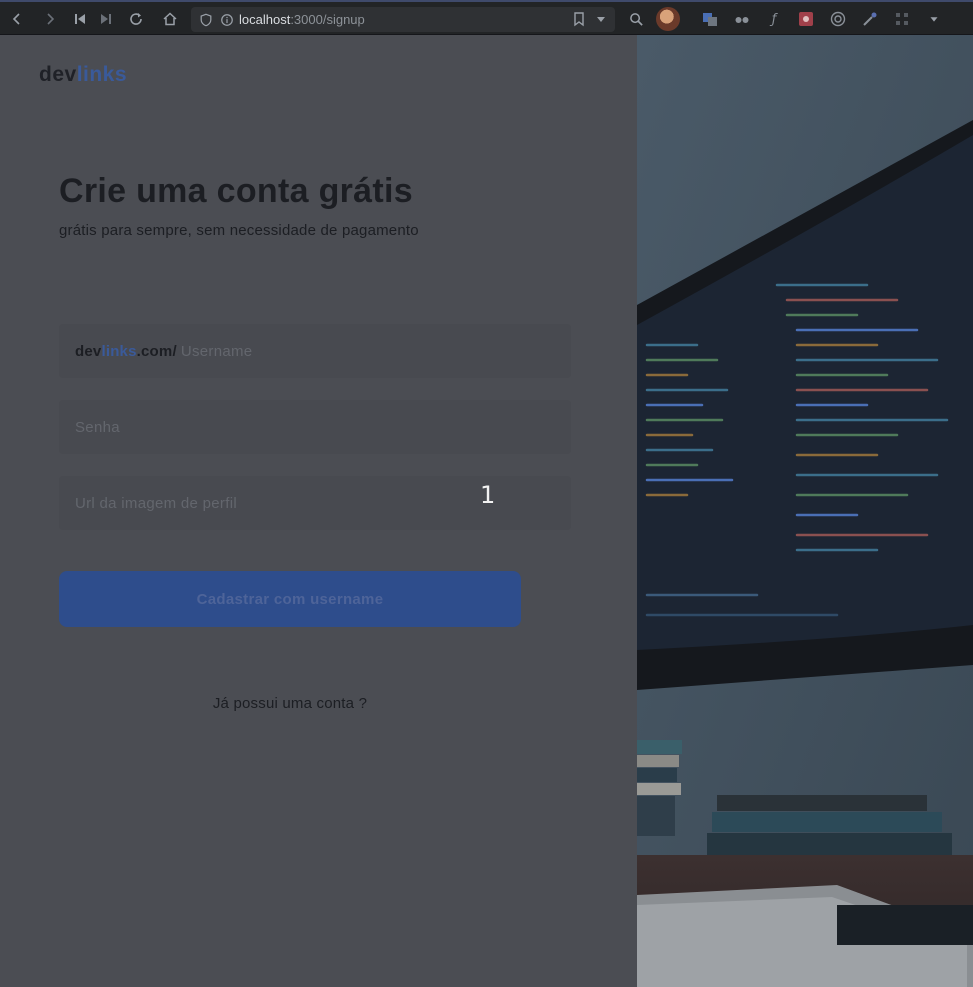 The width and height of the screenshot is (973, 987). What do you see at coordinates (156, 351) in the screenshot?
I see `username-prefix-domain: .com/` at bounding box center [156, 351].